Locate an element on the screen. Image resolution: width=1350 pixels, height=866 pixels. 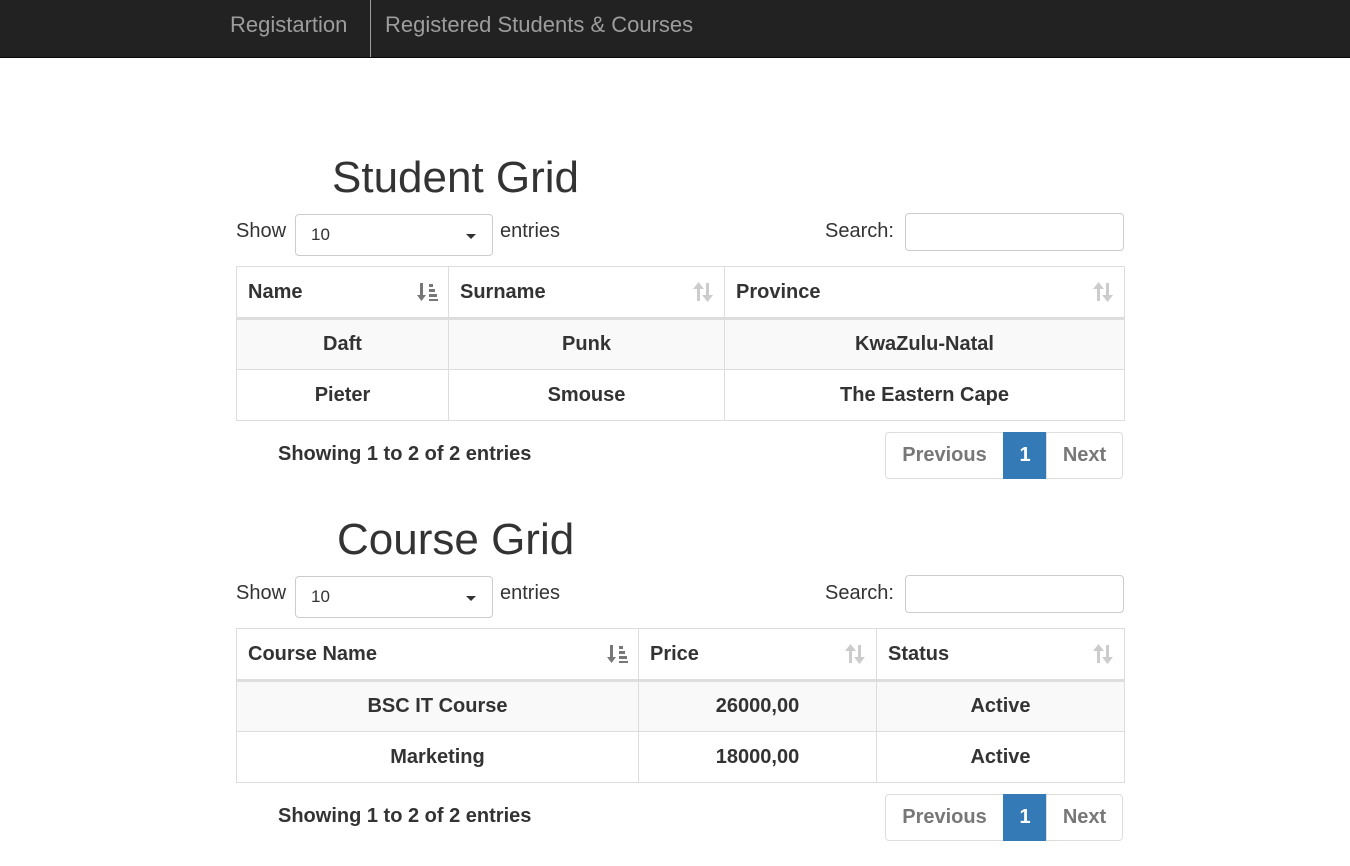
column-header-label: Surname is located at coordinates (503, 291).